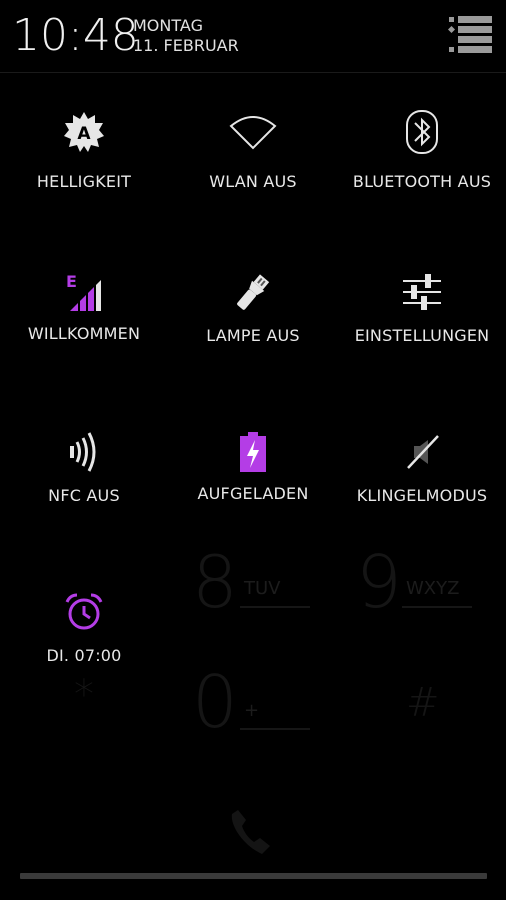 The height and width of the screenshot is (900, 506). I want to click on alarm-icon, so click(84, 612).